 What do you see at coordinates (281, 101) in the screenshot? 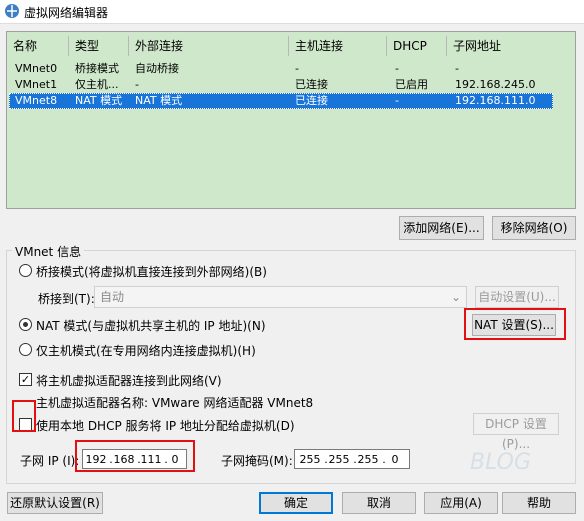
I see `table-row-selected: VMnet8 NAT 模式 NAT 模式 已连接 - 192.168.111.0` at bounding box center [281, 101].